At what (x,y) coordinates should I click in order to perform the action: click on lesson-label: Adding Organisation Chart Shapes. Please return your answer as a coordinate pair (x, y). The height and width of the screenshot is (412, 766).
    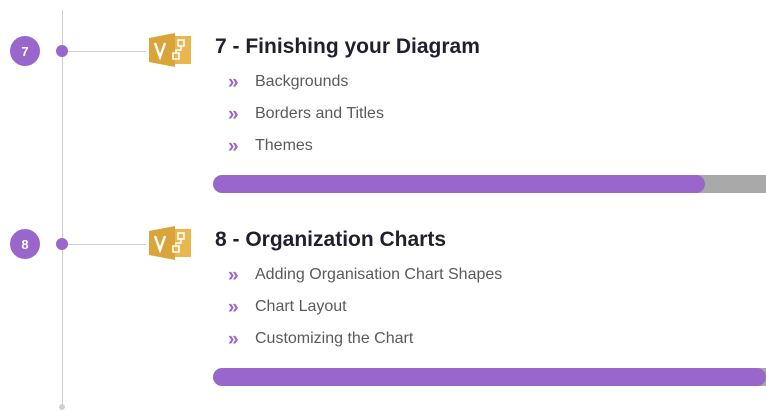
    Looking at the image, I should click on (379, 274).